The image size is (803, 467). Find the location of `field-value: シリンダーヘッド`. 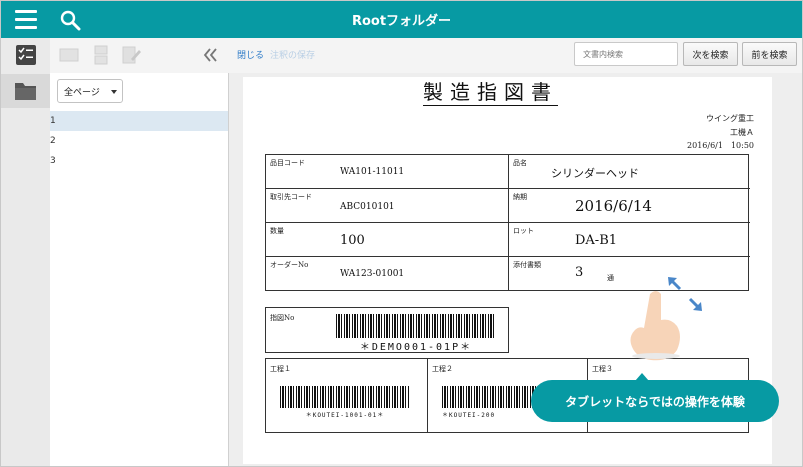

field-value: シリンダーヘッド is located at coordinates (595, 173).